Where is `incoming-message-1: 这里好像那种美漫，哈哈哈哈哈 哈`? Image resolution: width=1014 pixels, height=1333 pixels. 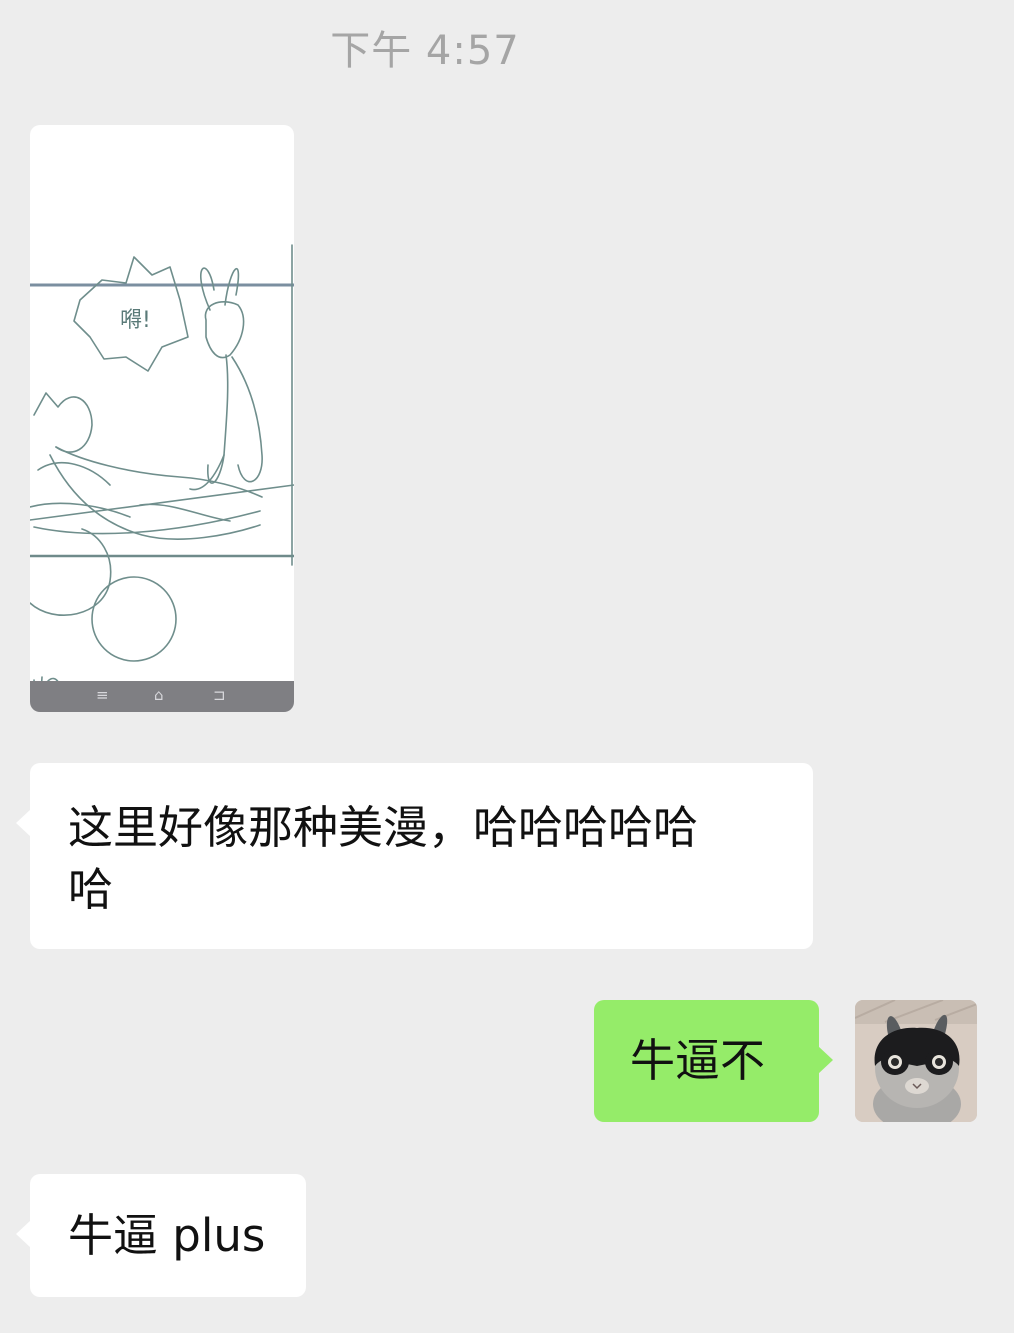
incoming-message-1: 这里好像那种美漫，哈哈哈哈哈 哈 is located at coordinates (414, 856).